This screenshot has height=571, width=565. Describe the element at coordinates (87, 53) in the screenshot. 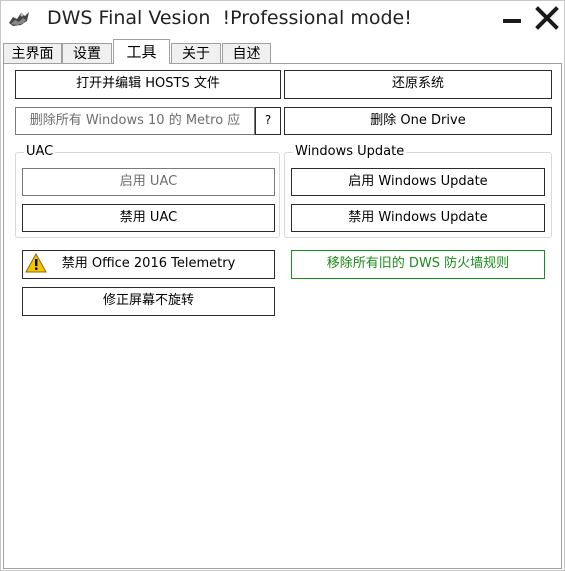

I see `tab-settings: 设置` at that location.